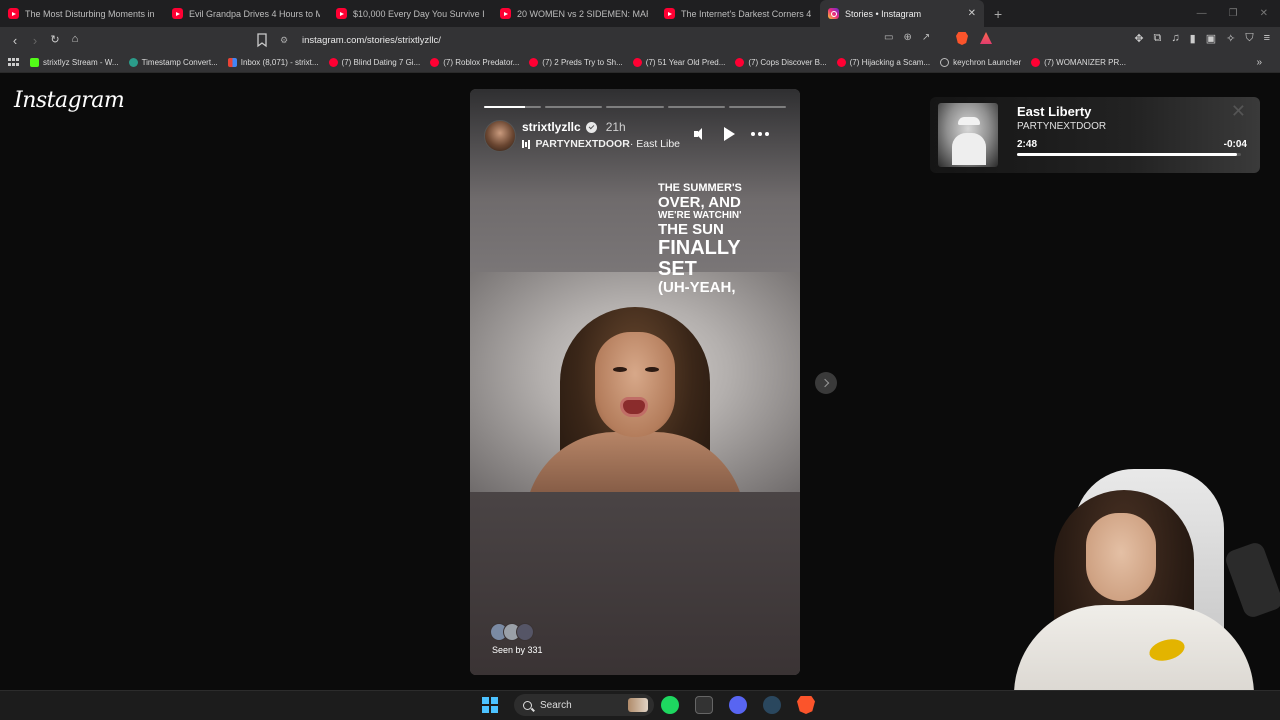  I want to click on photo-eye, so click(620, 369).